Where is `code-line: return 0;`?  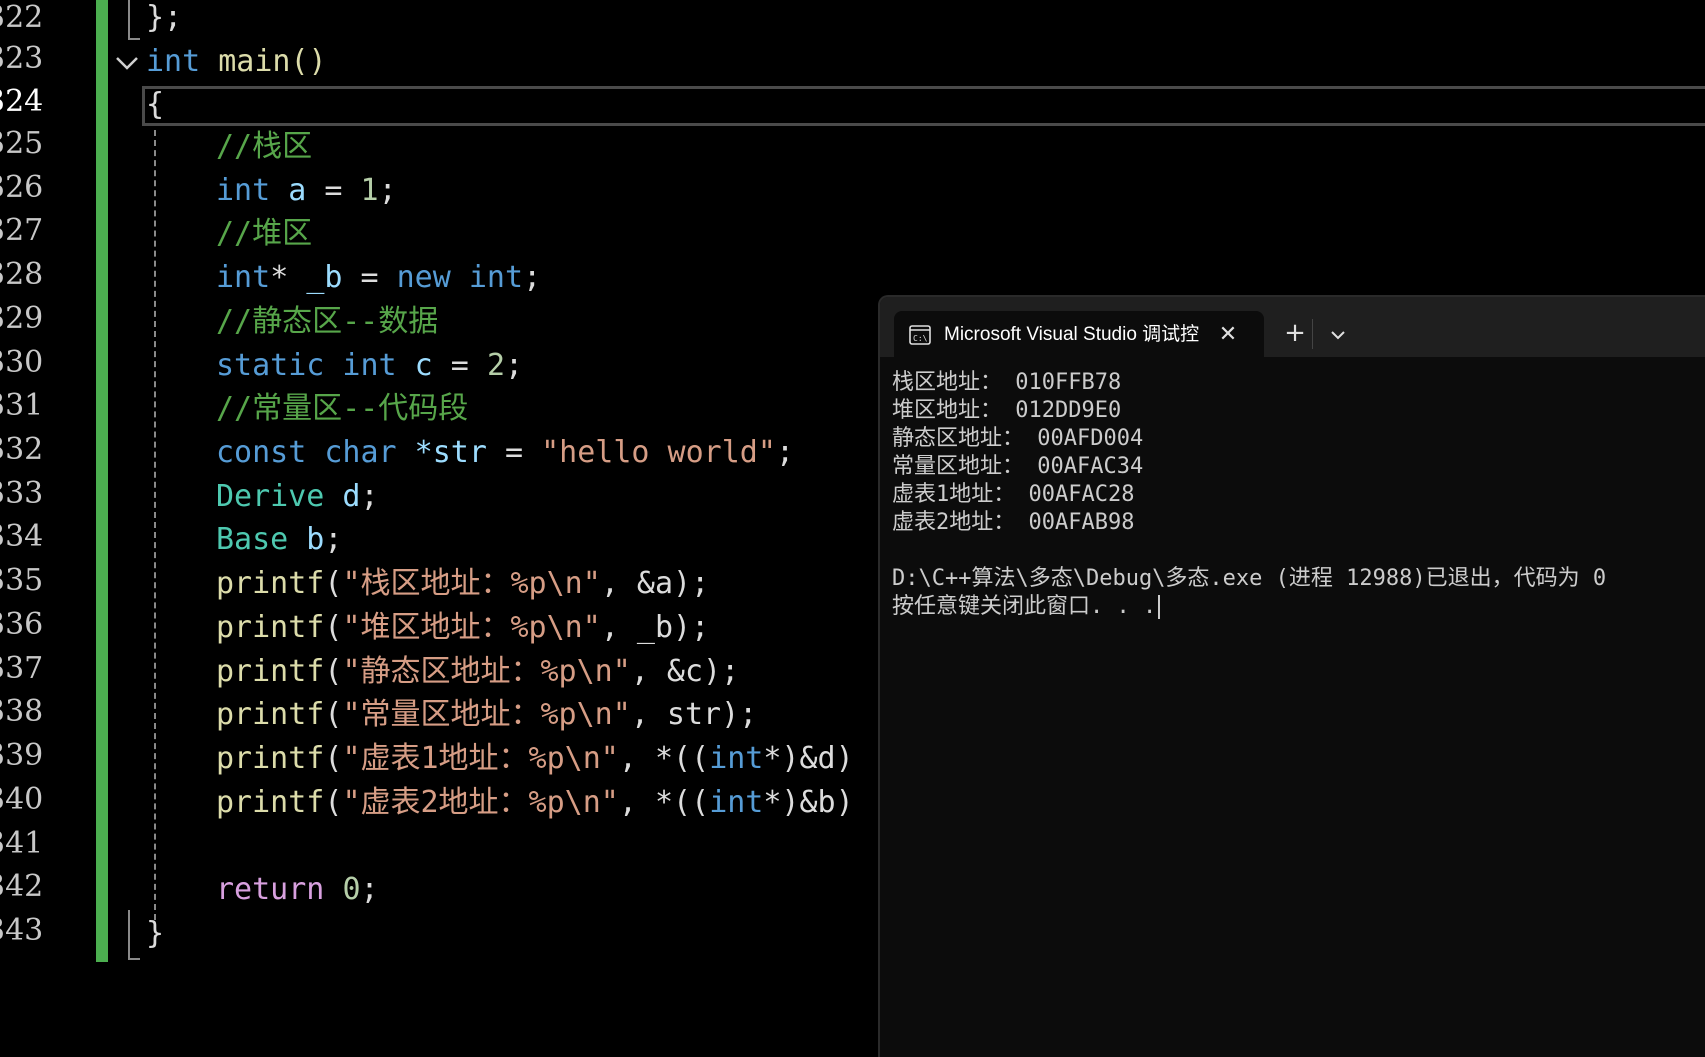 code-line: return 0; is located at coordinates (297, 890).